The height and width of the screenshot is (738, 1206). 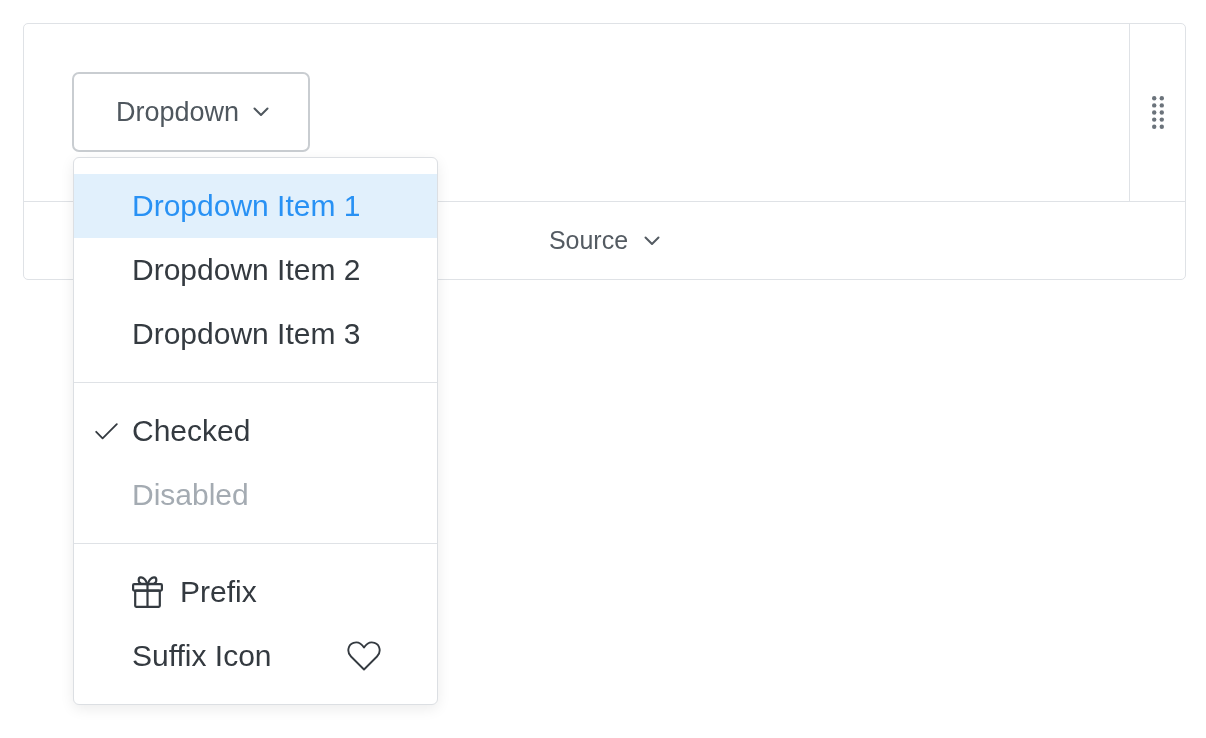 What do you see at coordinates (255, 334) in the screenshot?
I see `menu-item: Dropdown Item 3` at bounding box center [255, 334].